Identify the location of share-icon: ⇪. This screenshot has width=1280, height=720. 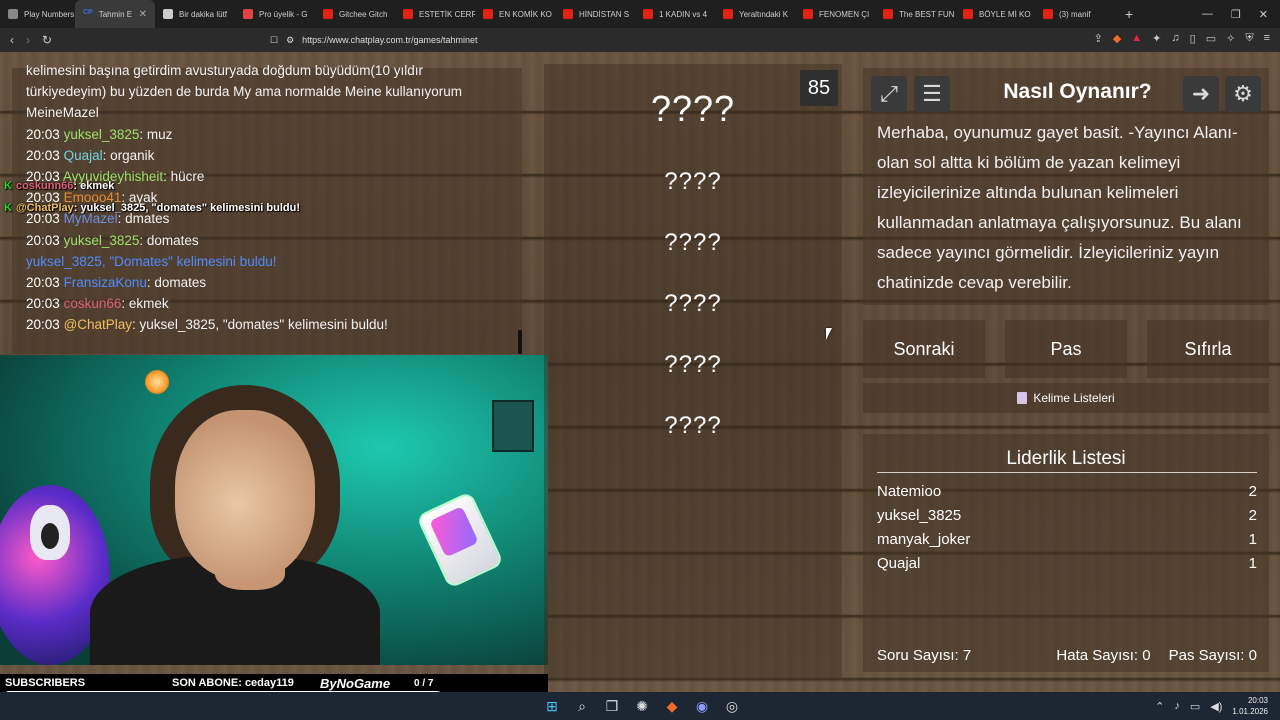
(1098, 38).